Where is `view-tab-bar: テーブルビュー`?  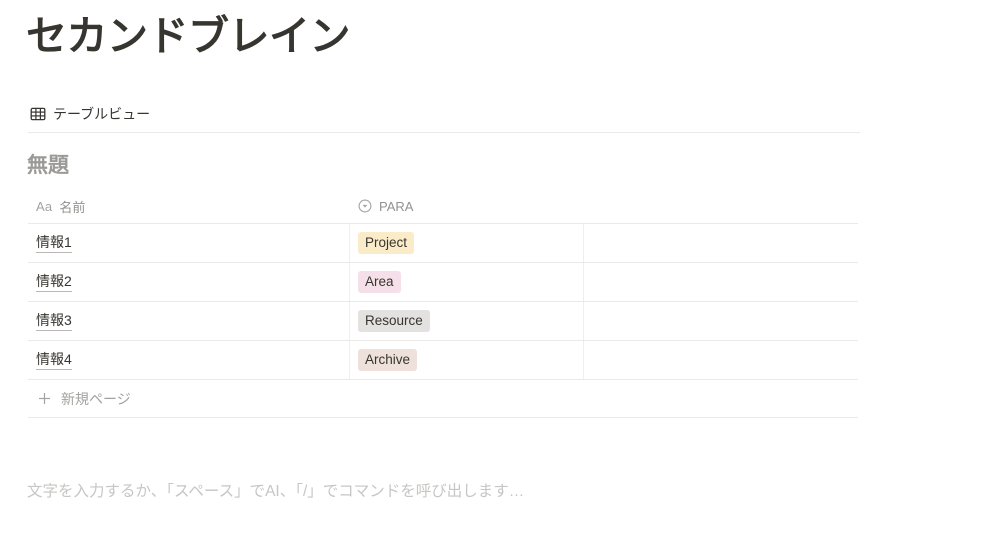
view-tab-bar: テーブルビュー is located at coordinates (90, 114).